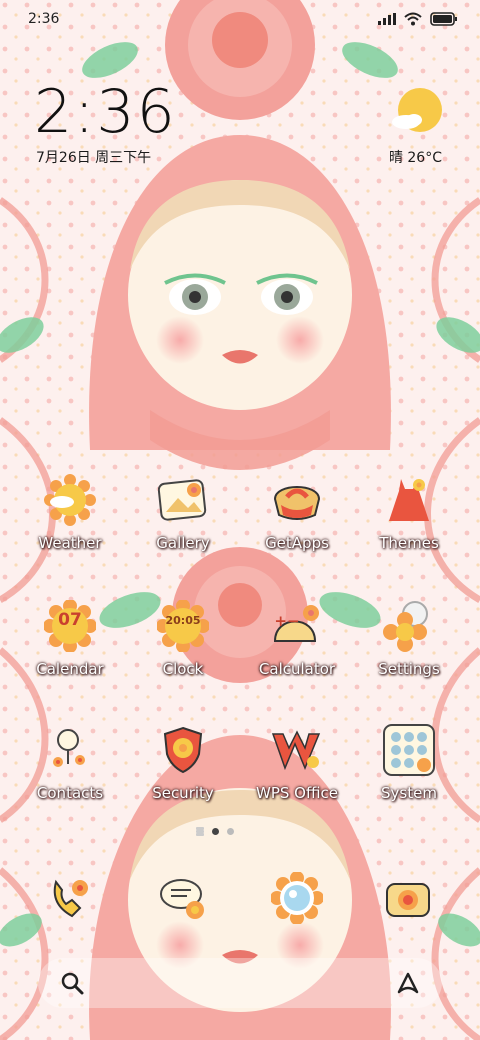  What do you see at coordinates (409, 626) in the screenshot?
I see `gear-flower-icon` at bounding box center [409, 626].